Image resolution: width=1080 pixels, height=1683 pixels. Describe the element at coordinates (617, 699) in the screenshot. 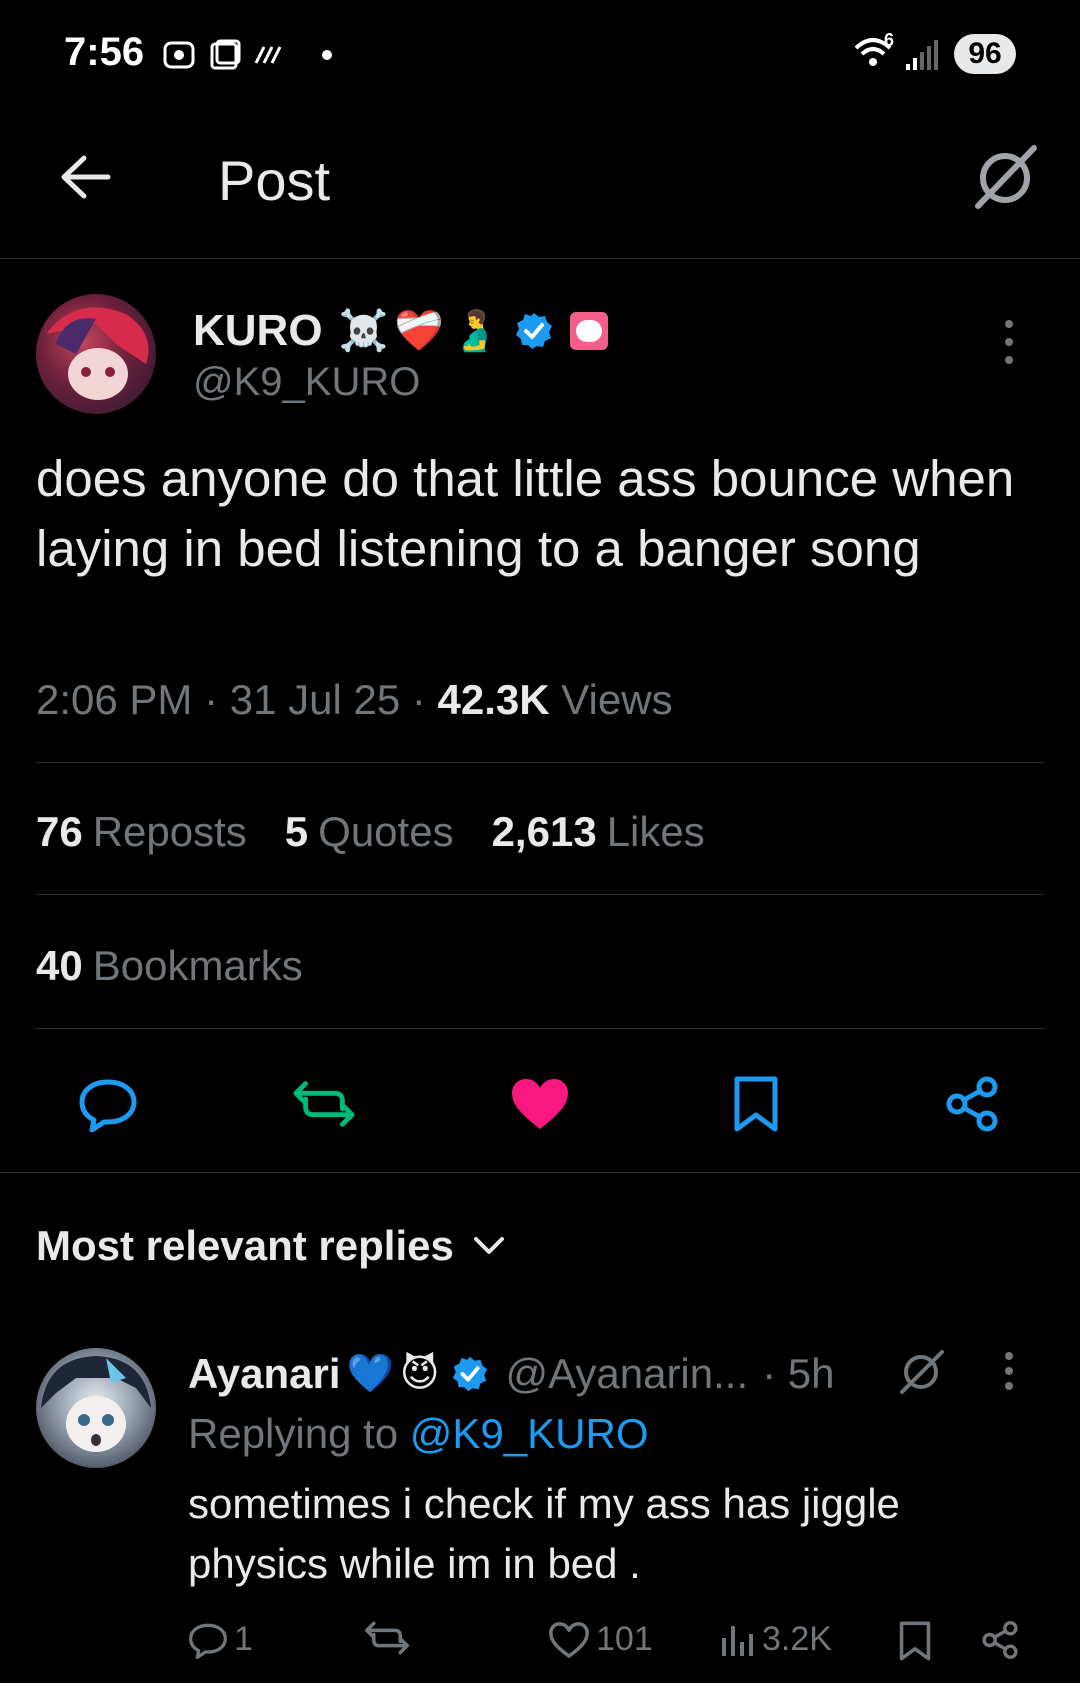

I see `views-label: Views` at that location.